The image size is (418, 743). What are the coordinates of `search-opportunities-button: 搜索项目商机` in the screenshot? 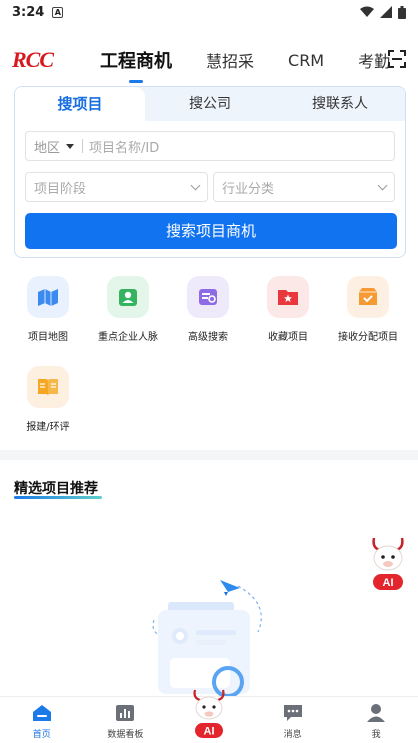 It's located at (211, 231).